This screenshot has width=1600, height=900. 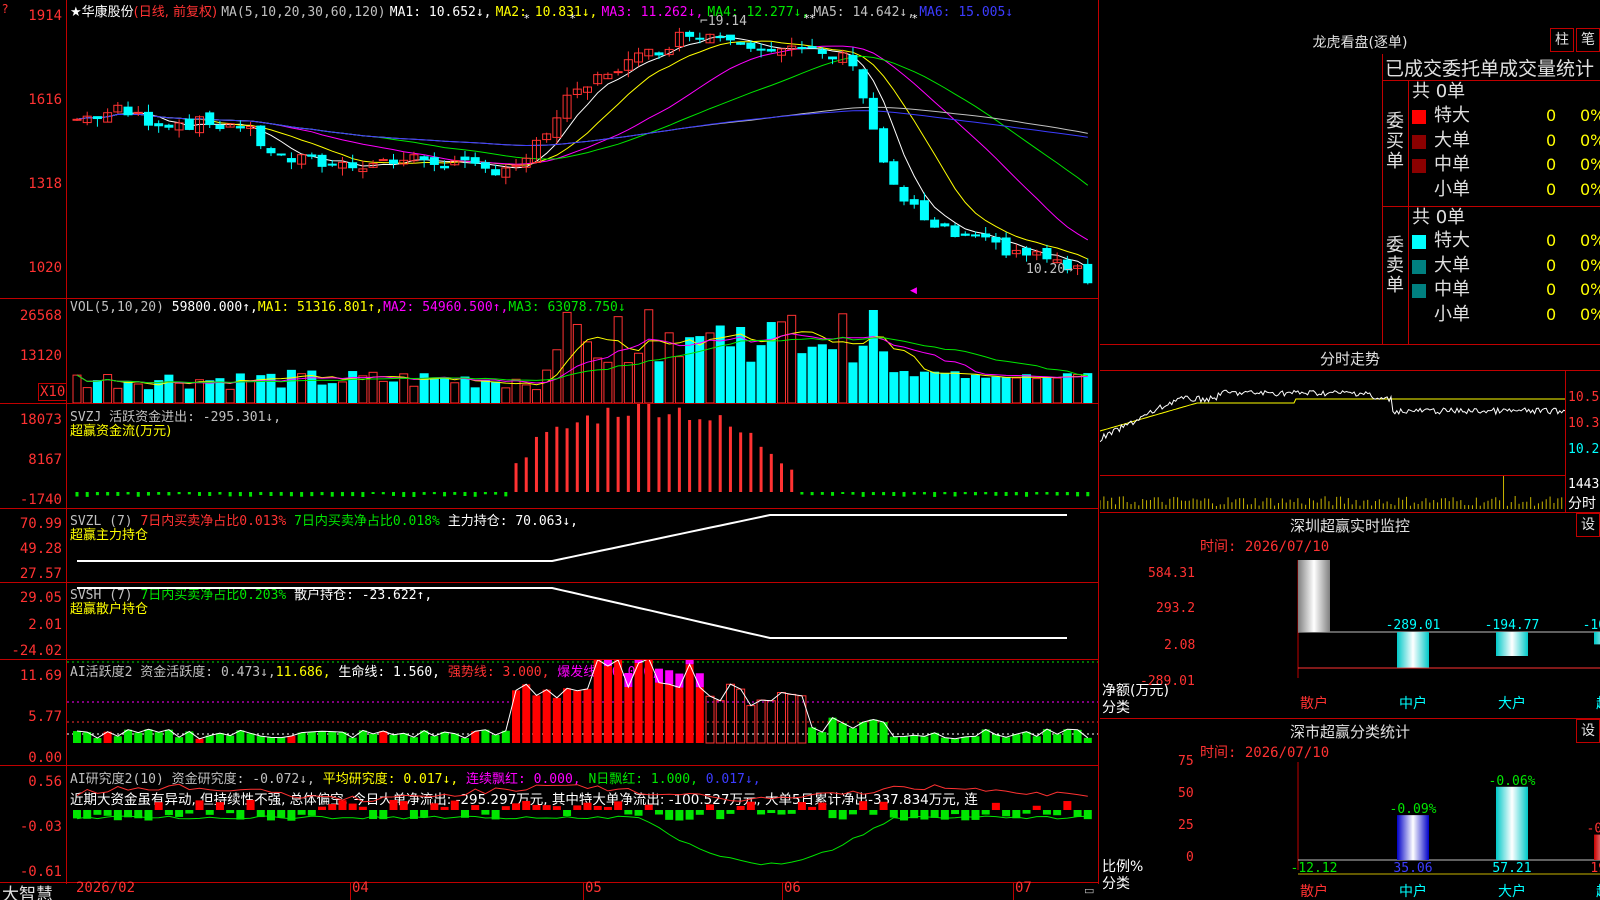 What do you see at coordinates (1400, 635) in the screenshot?
I see `monitor-chart: 584.31 散户 -289.01 中户 -194.77 大户 -100.53 超大` at bounding box center [1400, 635].